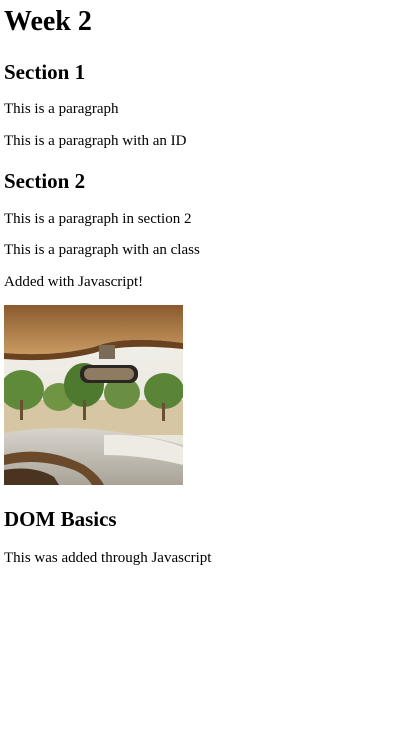 This screenshot has height=734, width=414. I want to click on paragraph-with-id: This is a paragraph with an ID, so click(95, 141).